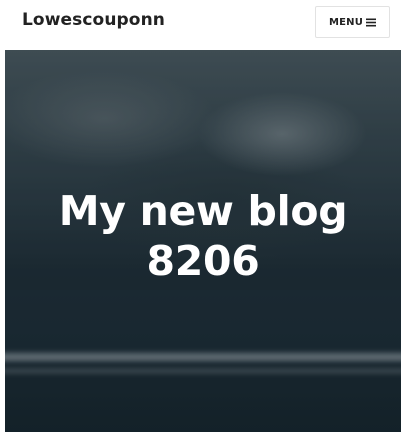 The width and height of the screenshot is (401, 432). What do you see at coordinates (200, 24) in the screenshot?
I see `site-header: Lowescouponn MENU` at bounding box center [200, 24].